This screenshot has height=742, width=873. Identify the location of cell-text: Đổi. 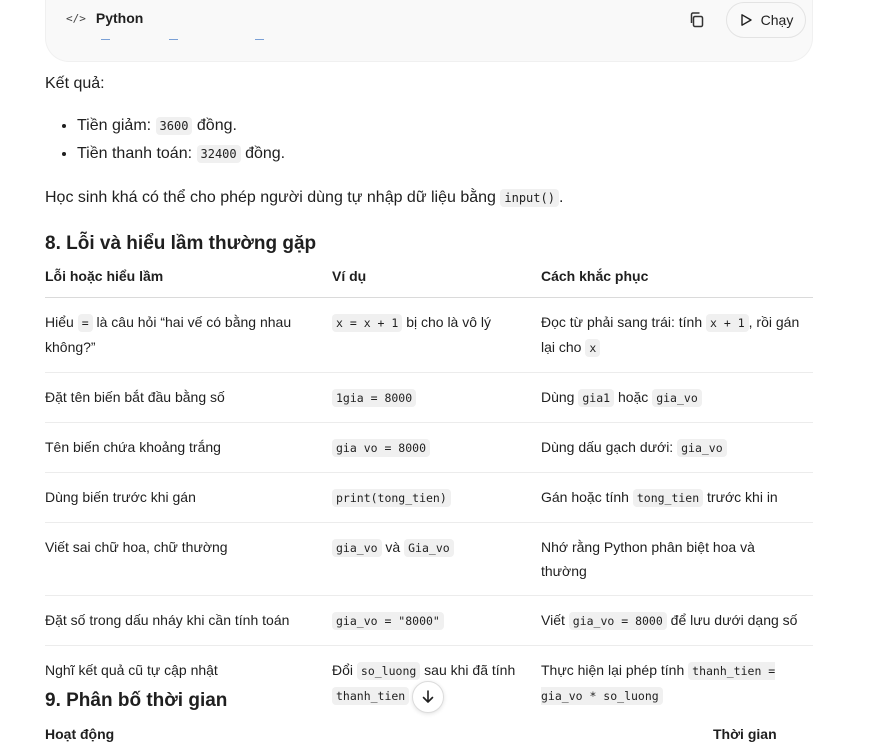
(344, 670).